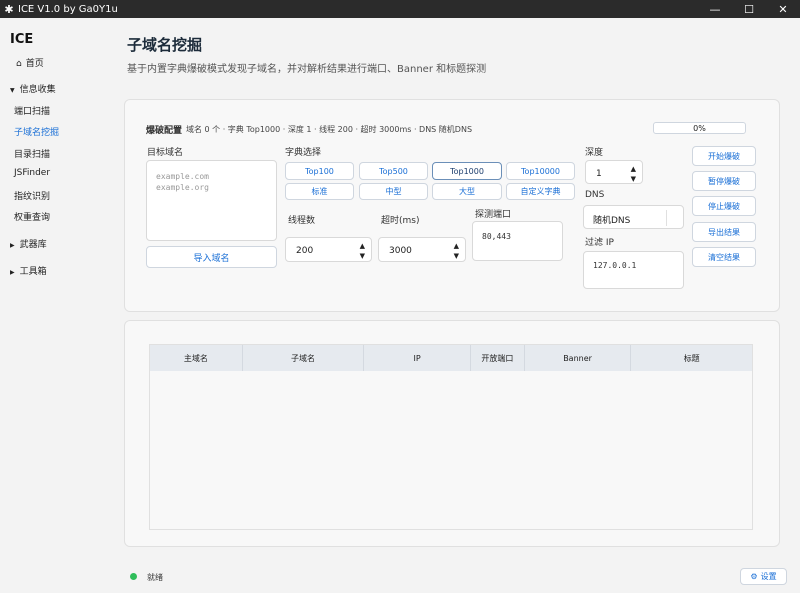  What do you see at coordinates (724, 257) in the screenshot?
I see `clear-button: 清空结果` at bounding box center [724, 257].